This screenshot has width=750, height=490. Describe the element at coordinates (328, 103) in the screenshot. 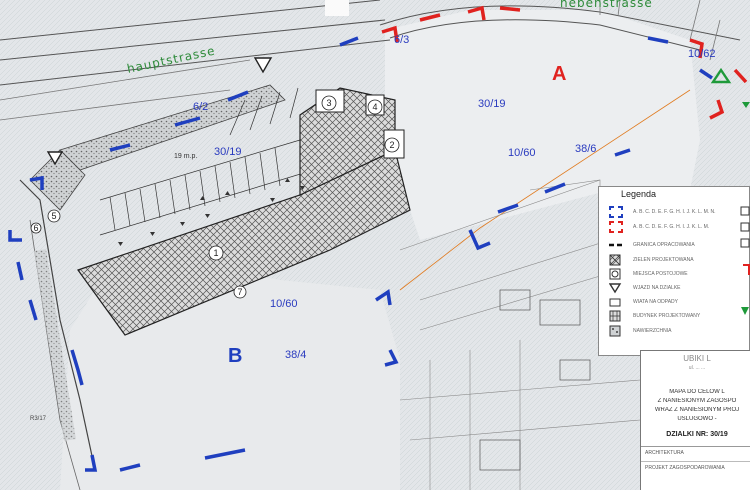

I see `building-number-3: 3` at that location.